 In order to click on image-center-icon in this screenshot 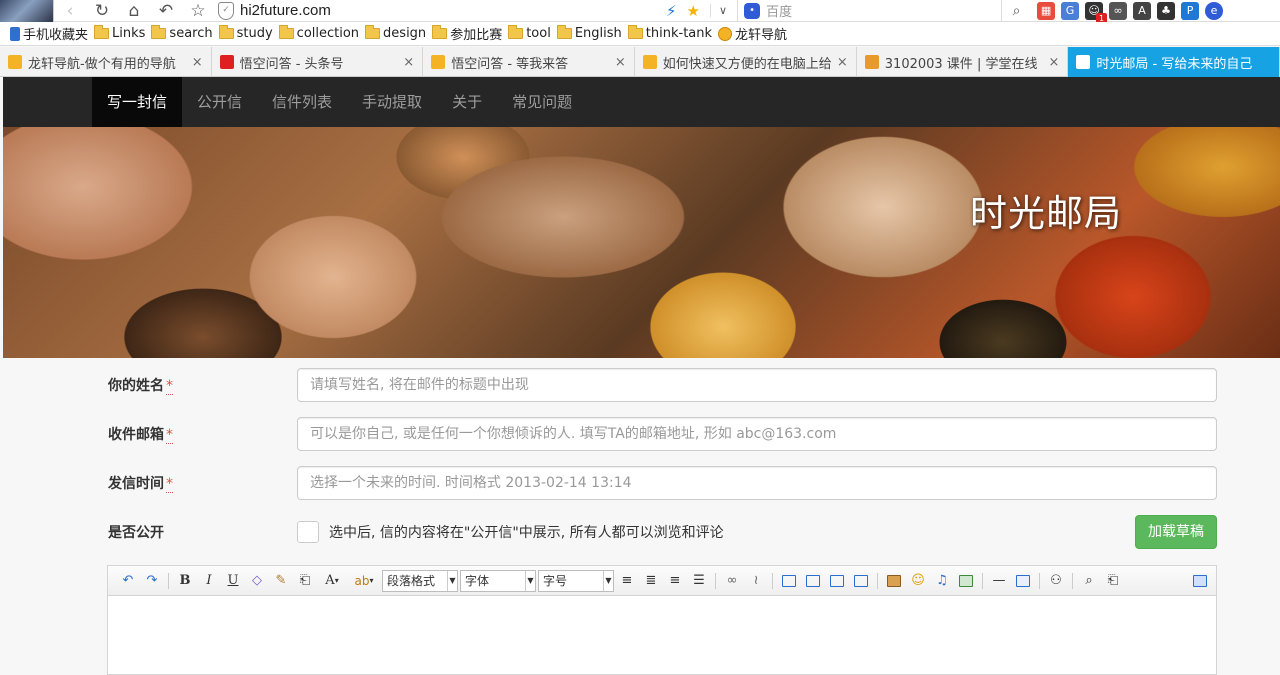, I will do `click(861, 581)`.